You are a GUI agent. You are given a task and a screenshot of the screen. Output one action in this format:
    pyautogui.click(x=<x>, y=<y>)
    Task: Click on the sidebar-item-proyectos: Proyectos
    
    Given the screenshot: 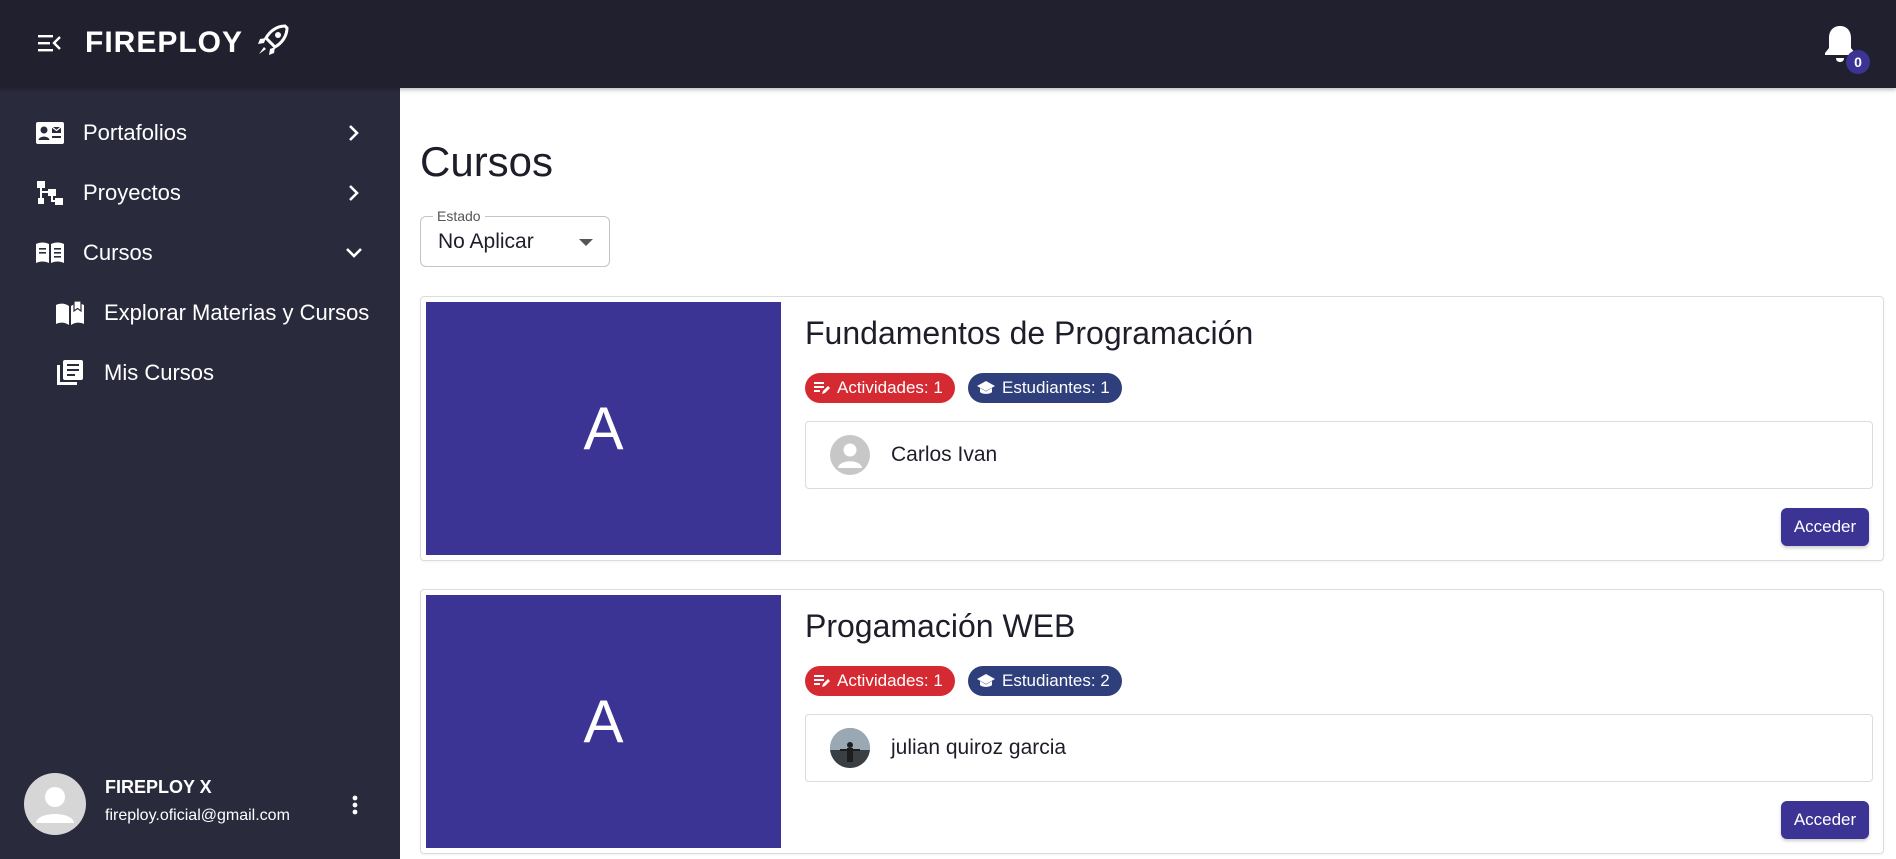 What is the action you would take?
    pyautogui.click(x=200, y=193)
    